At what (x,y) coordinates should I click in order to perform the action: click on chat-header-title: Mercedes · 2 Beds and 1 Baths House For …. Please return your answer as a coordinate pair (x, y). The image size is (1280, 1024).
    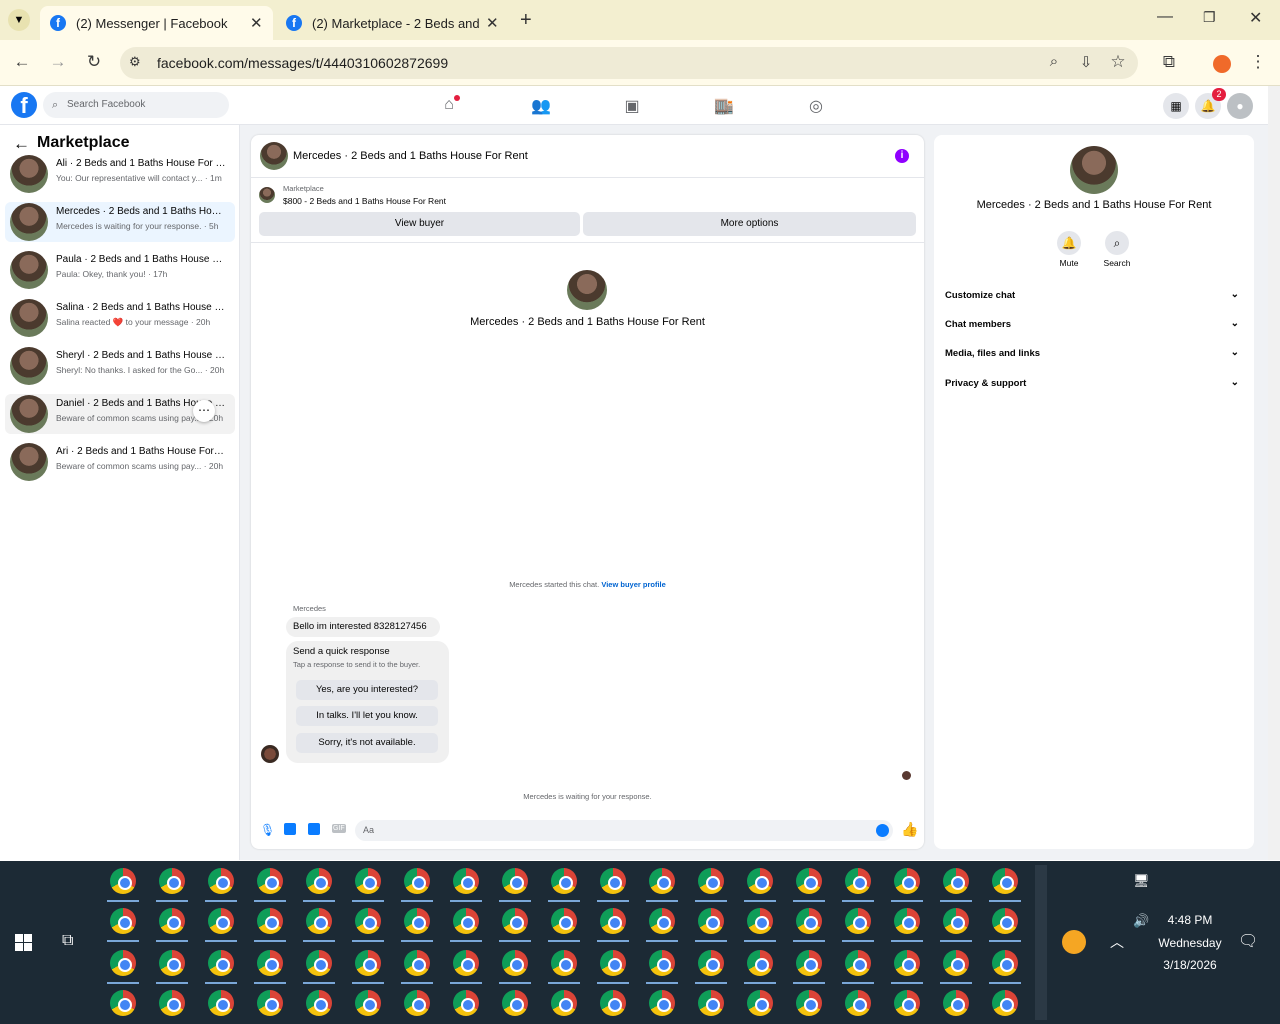
    Looking at the image, I should click on (410, 156).